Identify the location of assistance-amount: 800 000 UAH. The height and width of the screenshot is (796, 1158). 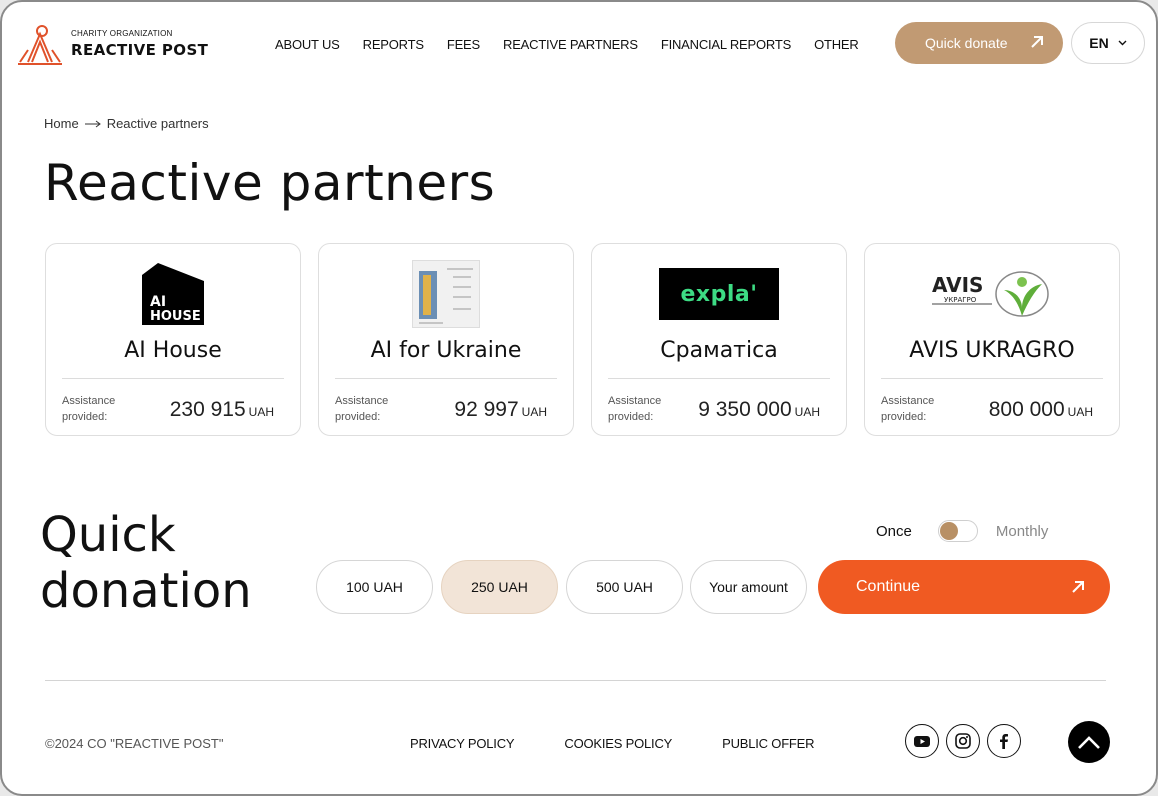
(1041, 410).